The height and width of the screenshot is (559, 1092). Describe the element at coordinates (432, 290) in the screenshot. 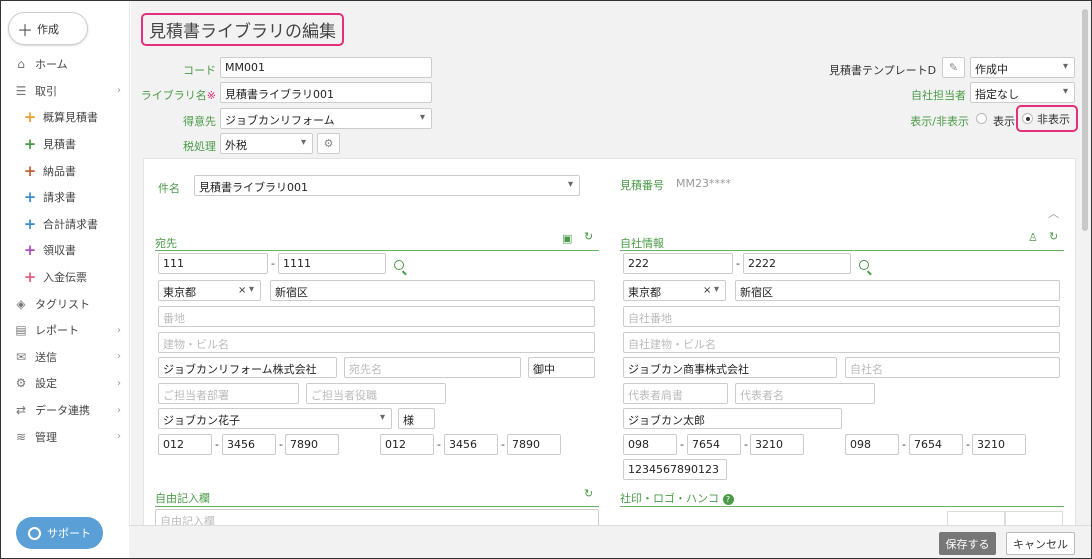

I see `dest-city-input: 新宿区` at that location.